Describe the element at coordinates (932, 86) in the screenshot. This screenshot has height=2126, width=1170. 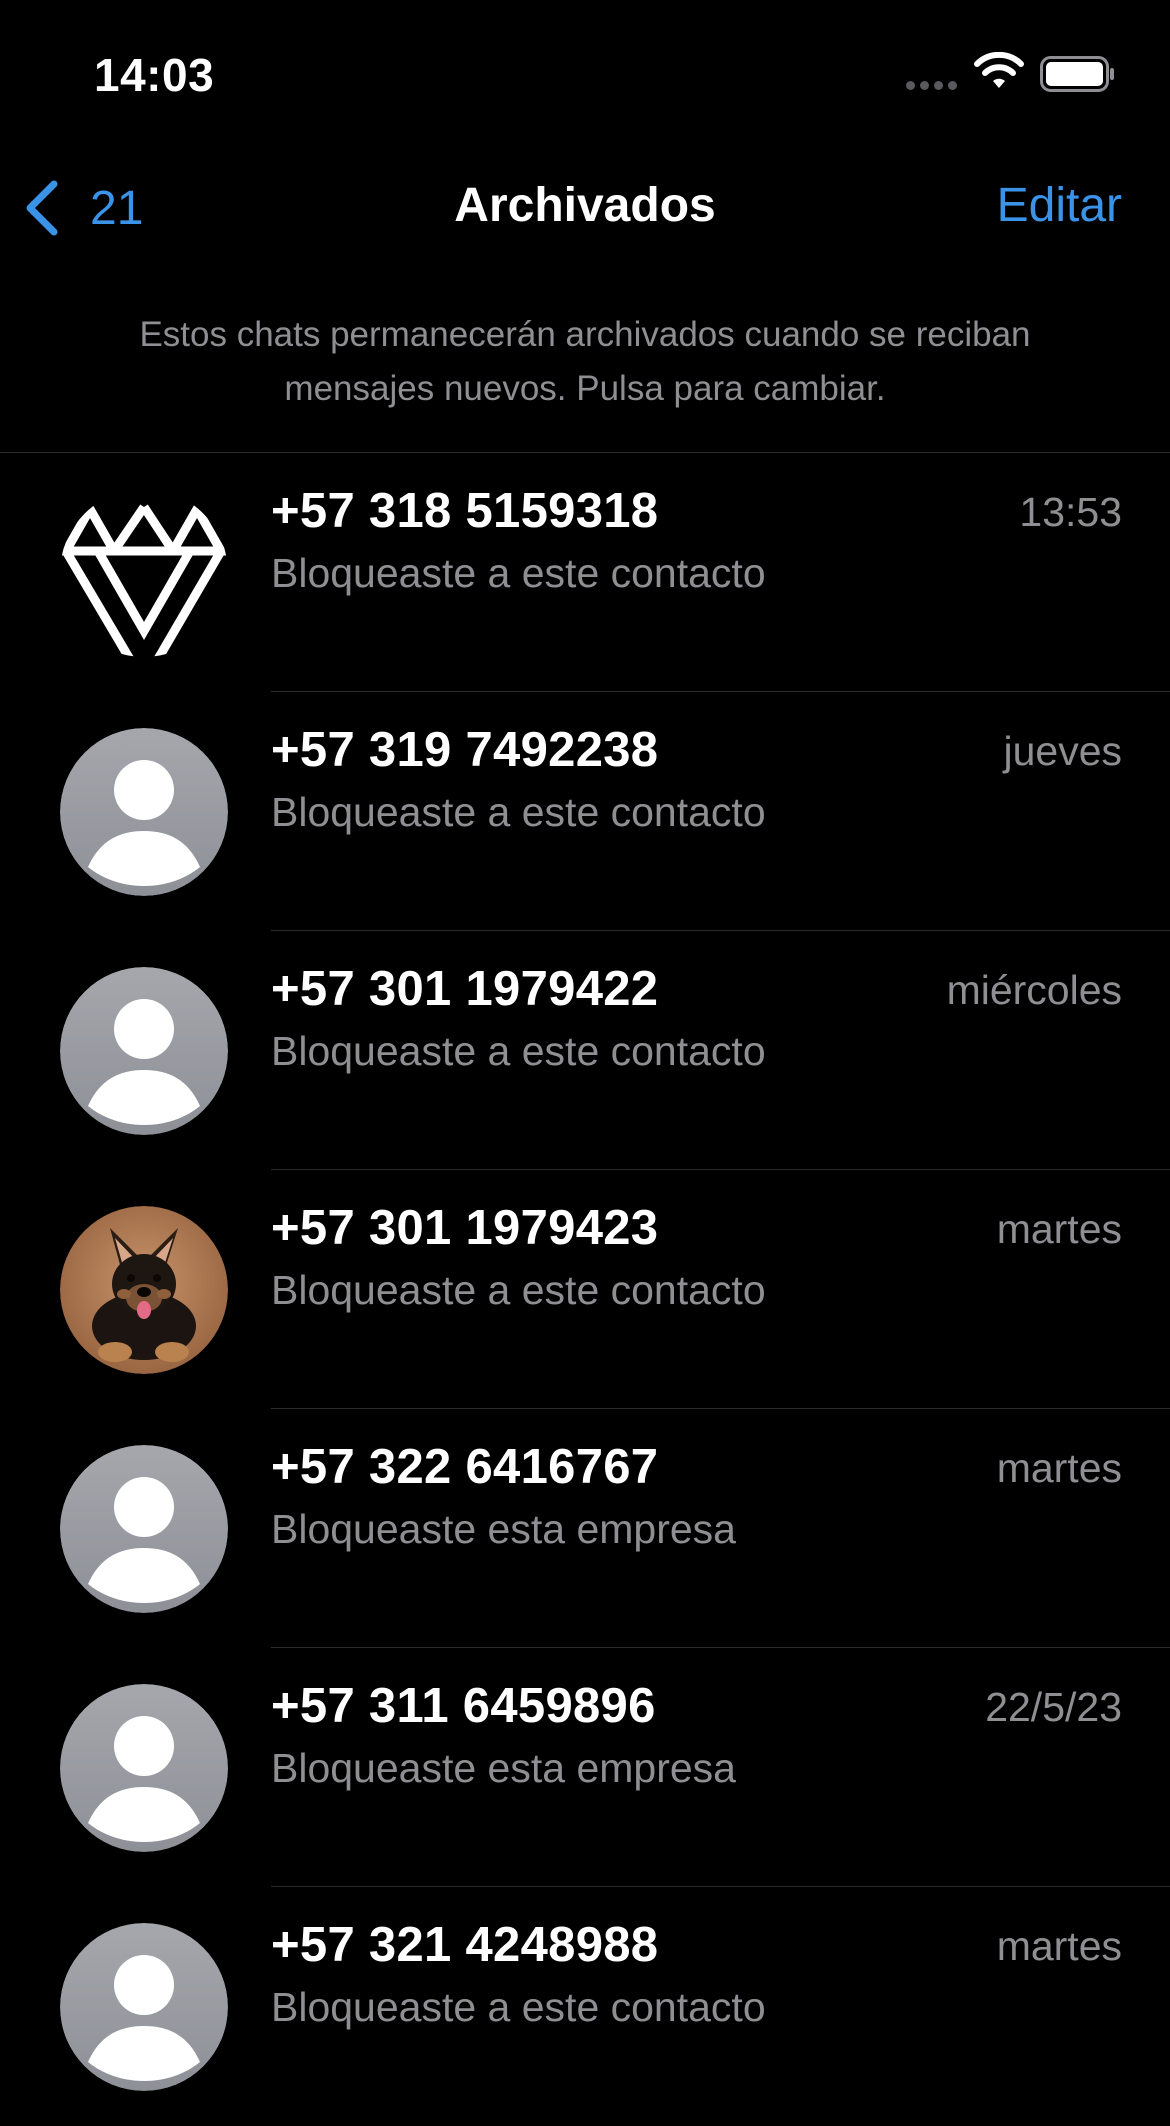
I see `signal-dots-icon` at that location.